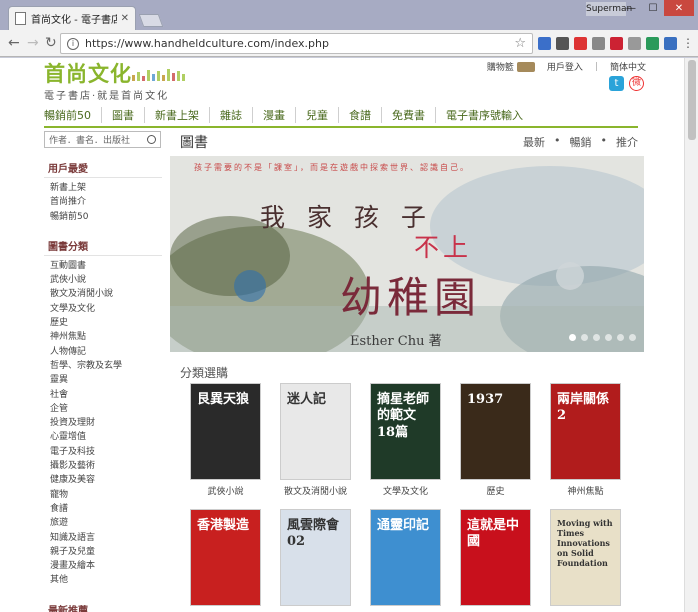  Describe the element at coordinates (103, 509) in the screenshot. I see `sidebar-link: 食譜` at that location.